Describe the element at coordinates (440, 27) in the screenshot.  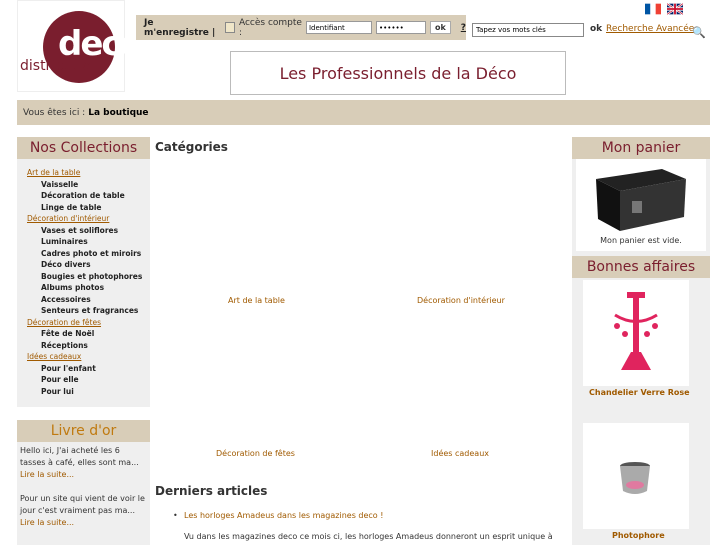
I see `login-ok-button: ok` at that location.